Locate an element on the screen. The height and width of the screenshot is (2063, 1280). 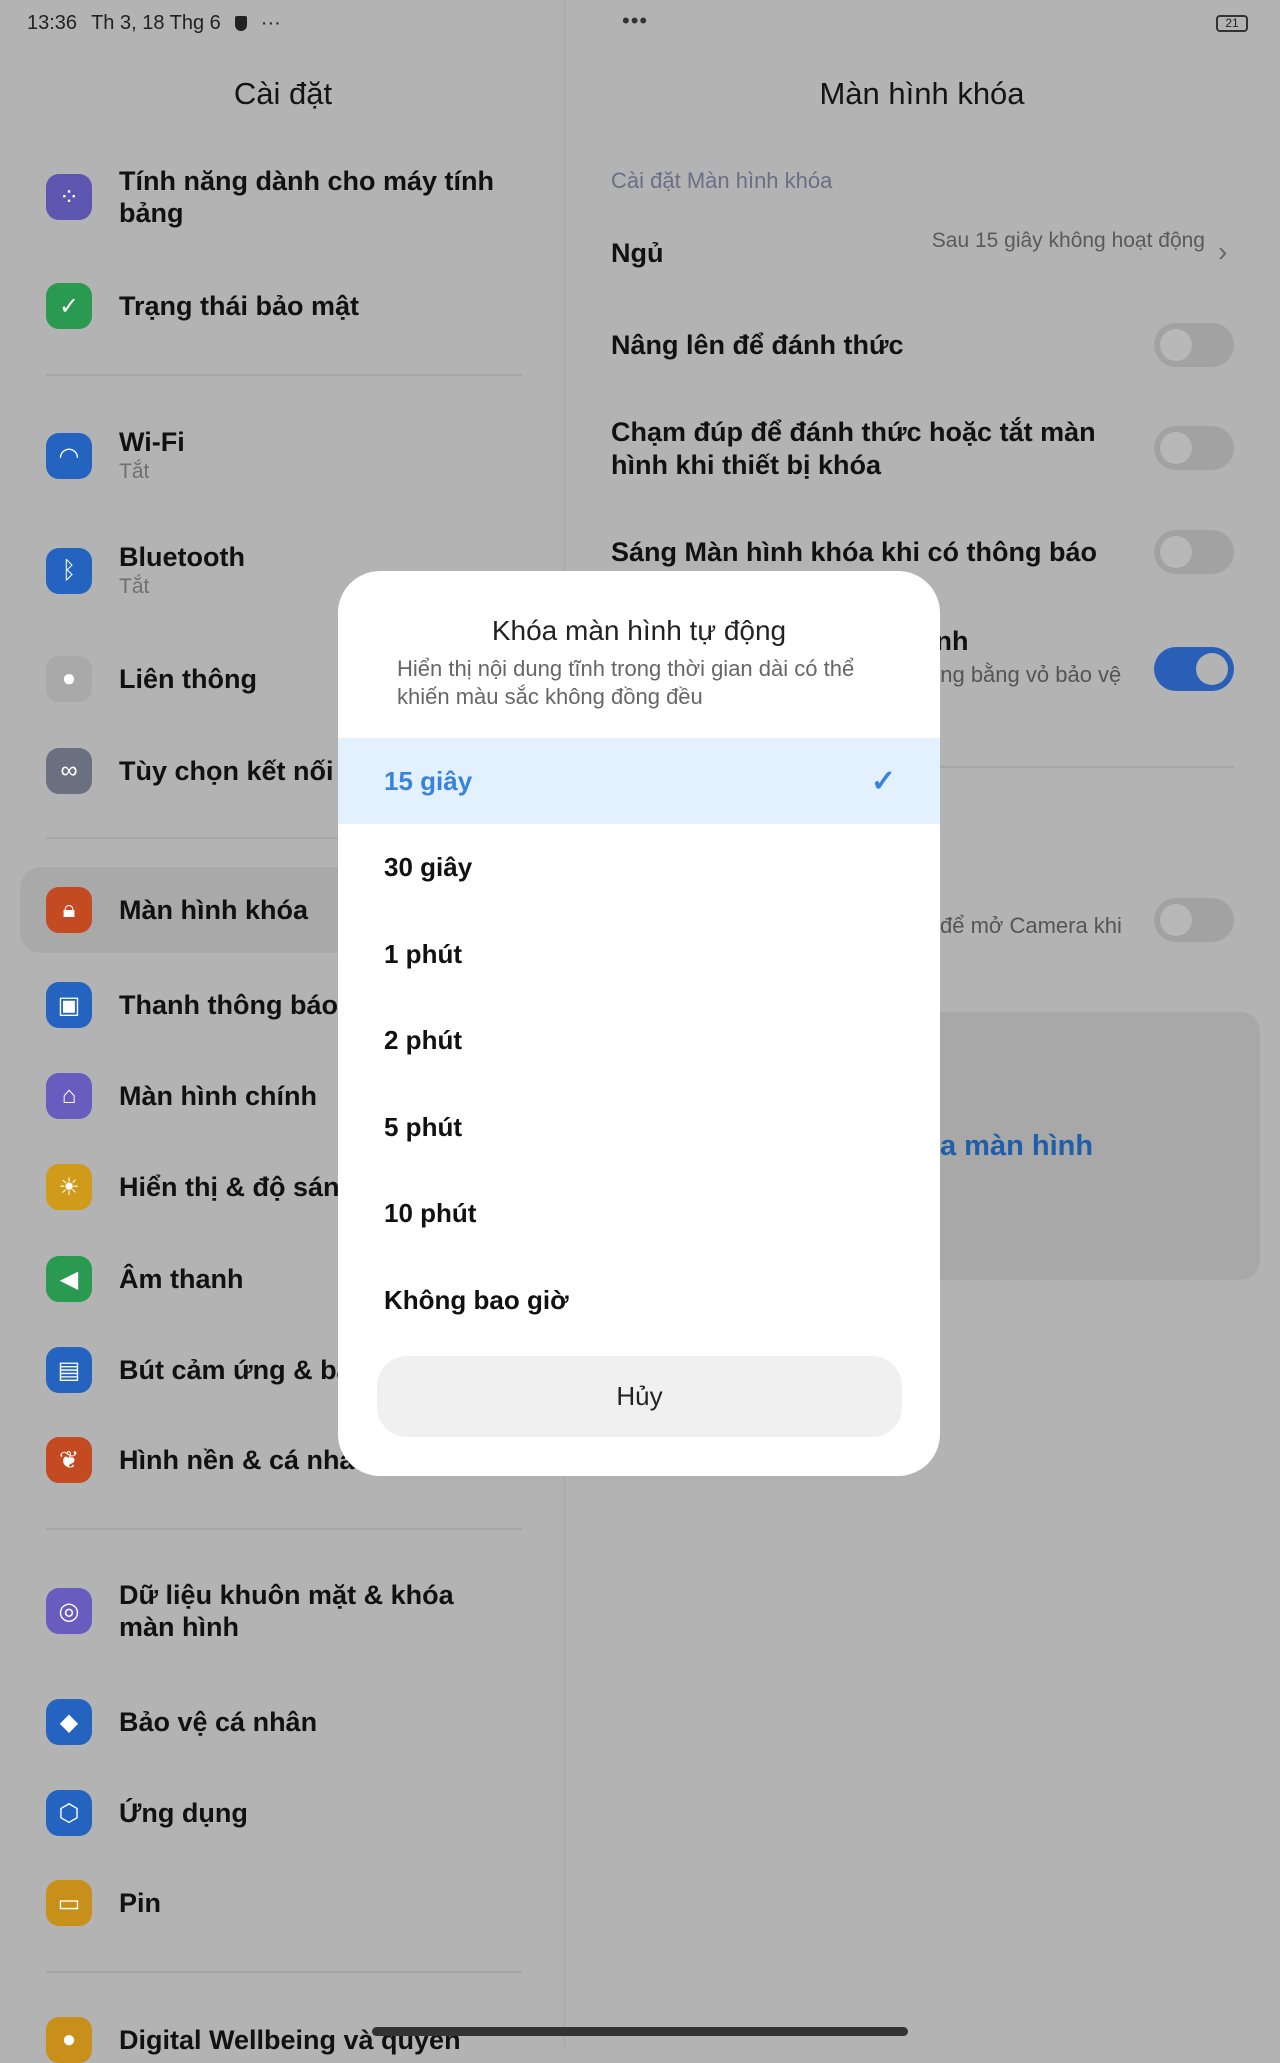
sidebar-item-label: Âm thanh is located at coordinates (181, 1279).